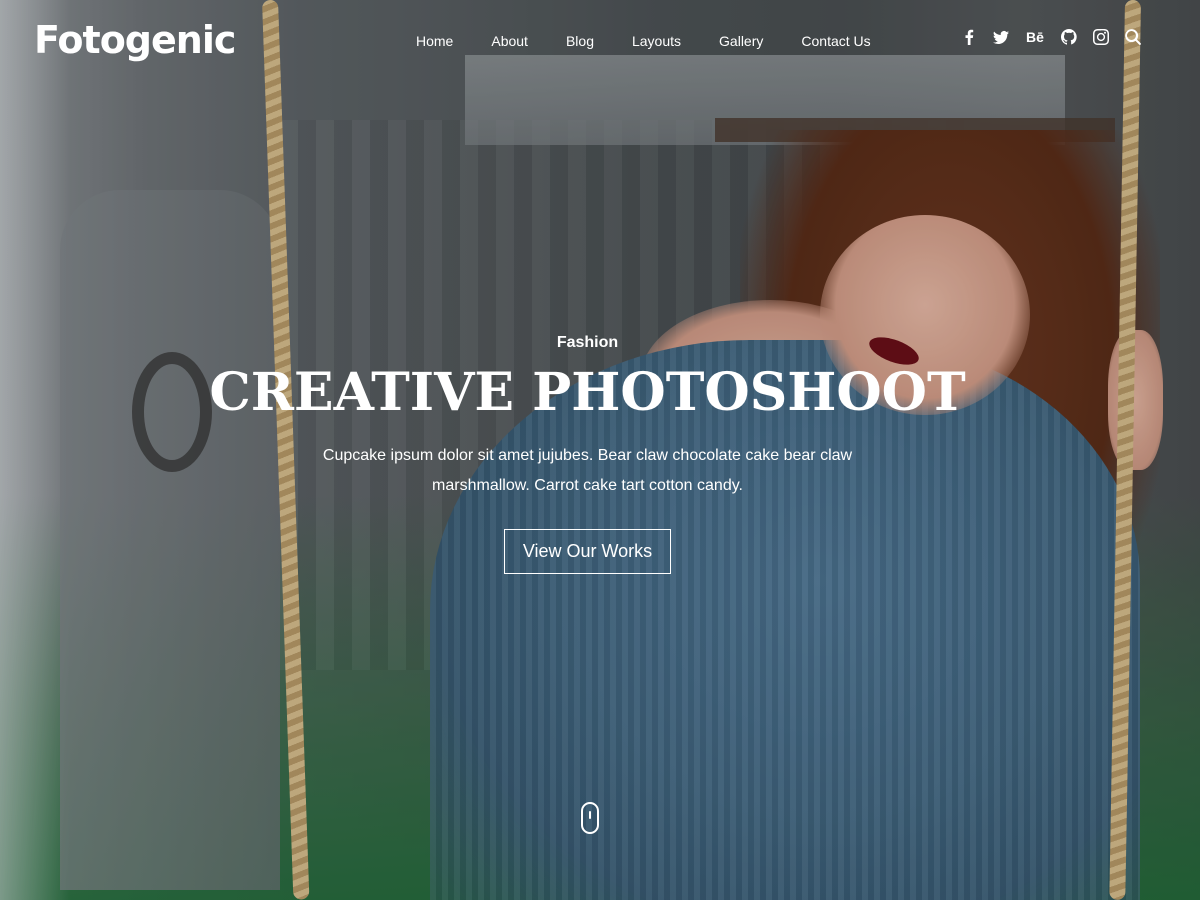 The width and height of the screenshot is (1200, 900). Describe the element at coordinates (1101, 37) in the screenshot. I see `instagram-icon` at that location.